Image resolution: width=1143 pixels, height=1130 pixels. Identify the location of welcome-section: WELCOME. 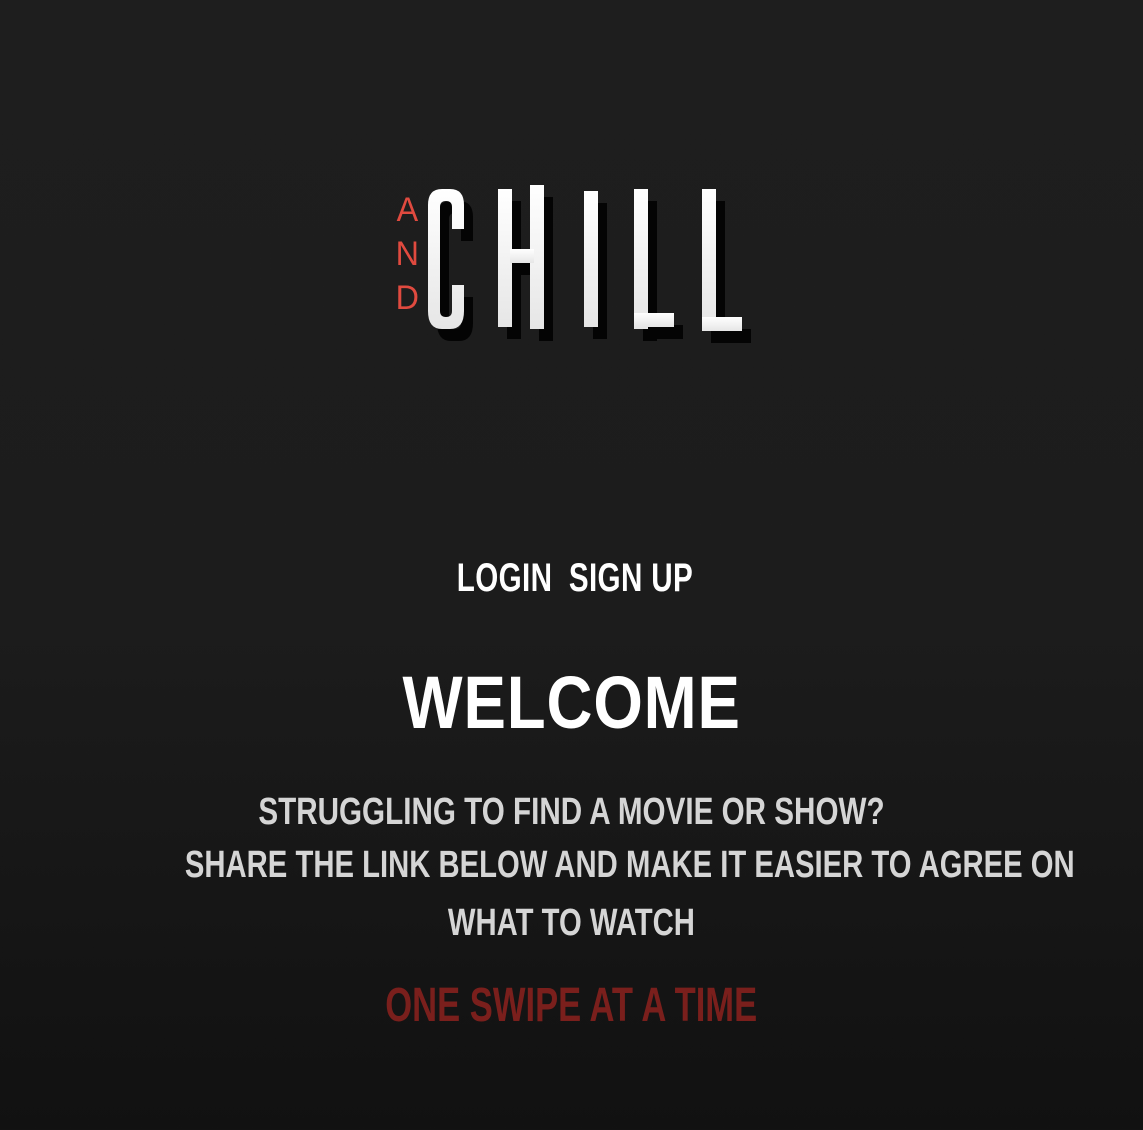
(571, 702).